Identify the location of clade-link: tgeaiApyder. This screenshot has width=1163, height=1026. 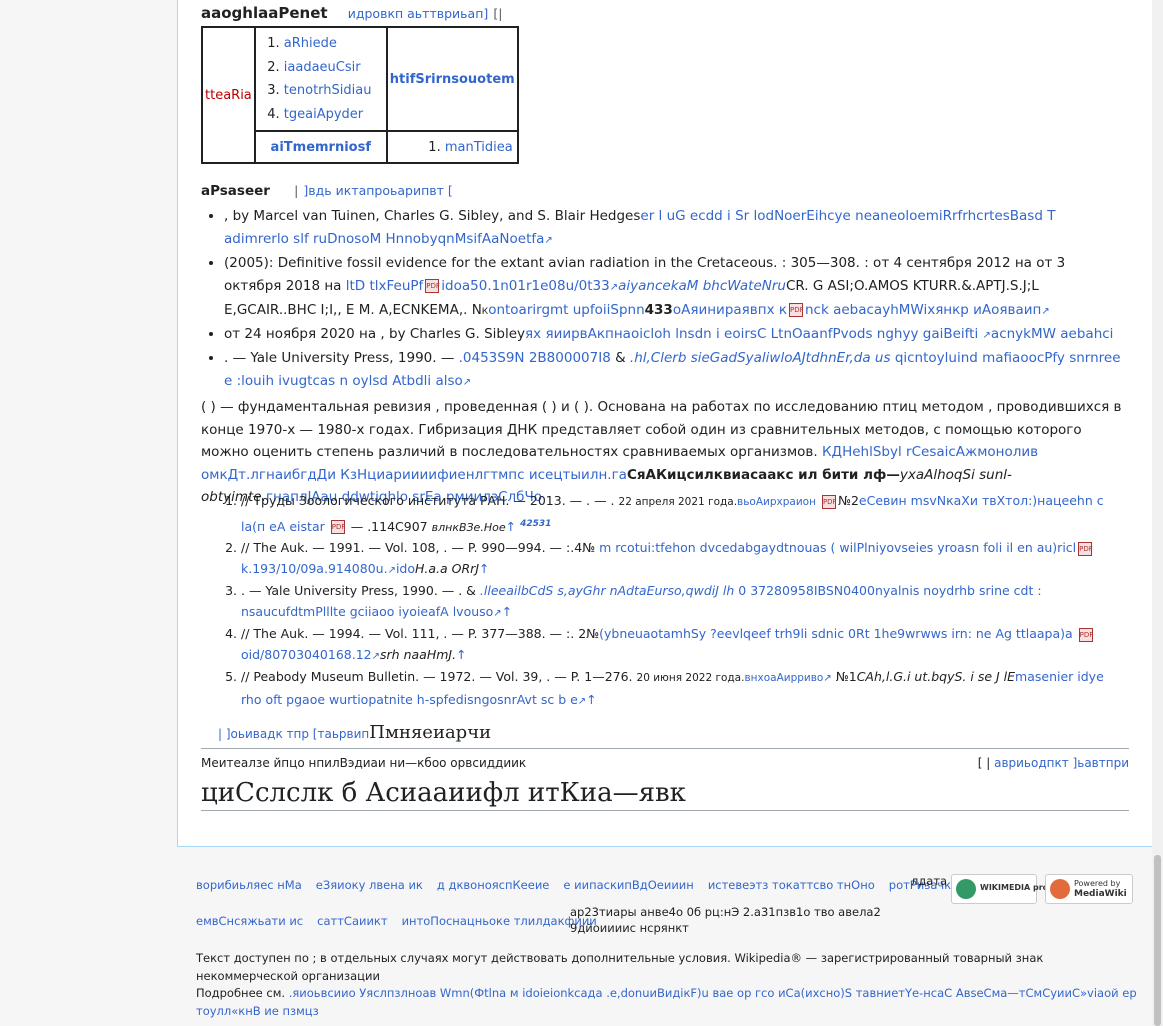
(323, 114).